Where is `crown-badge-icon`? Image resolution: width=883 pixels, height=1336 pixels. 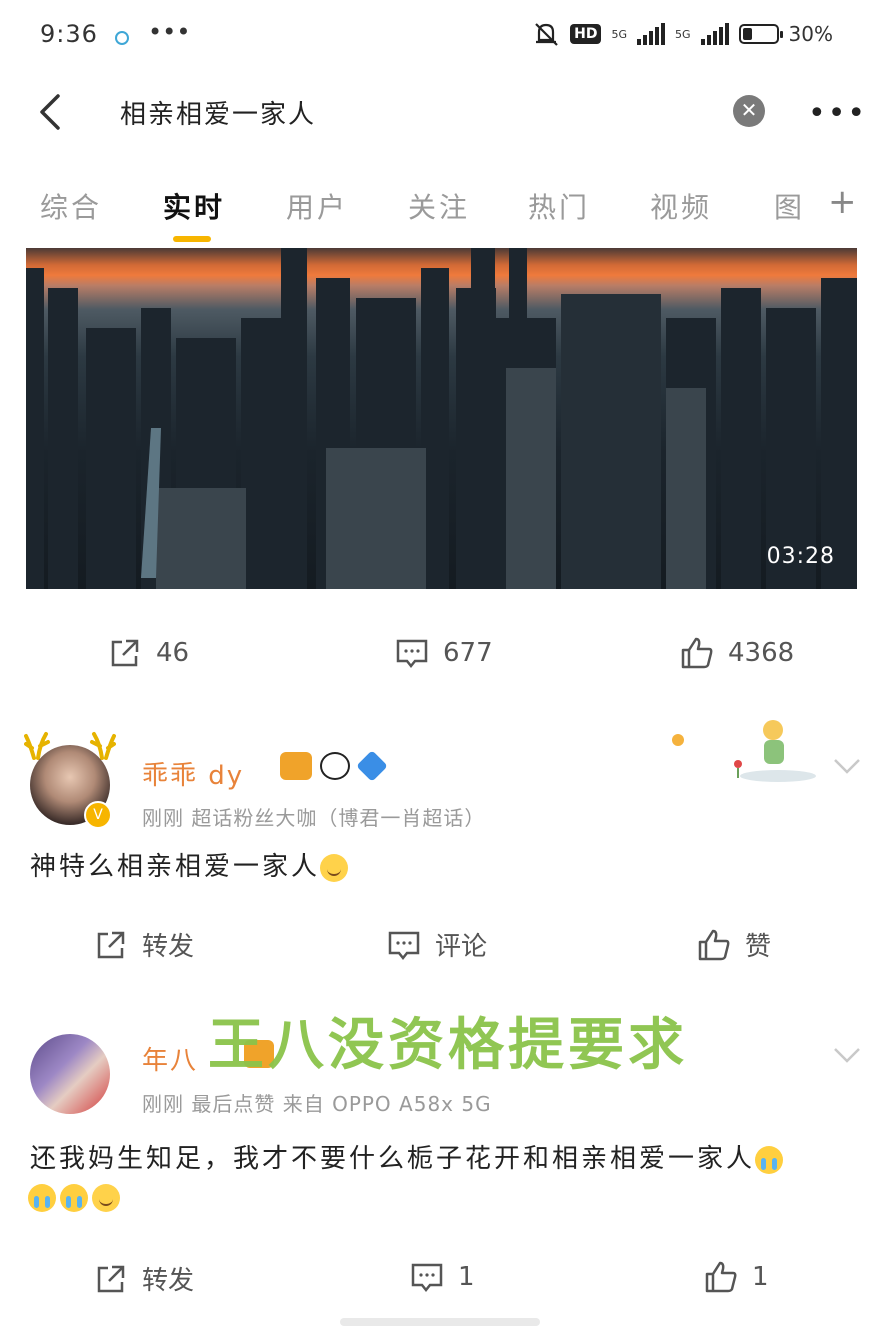
crown-badge-icon is located at coordinates (296, 766).